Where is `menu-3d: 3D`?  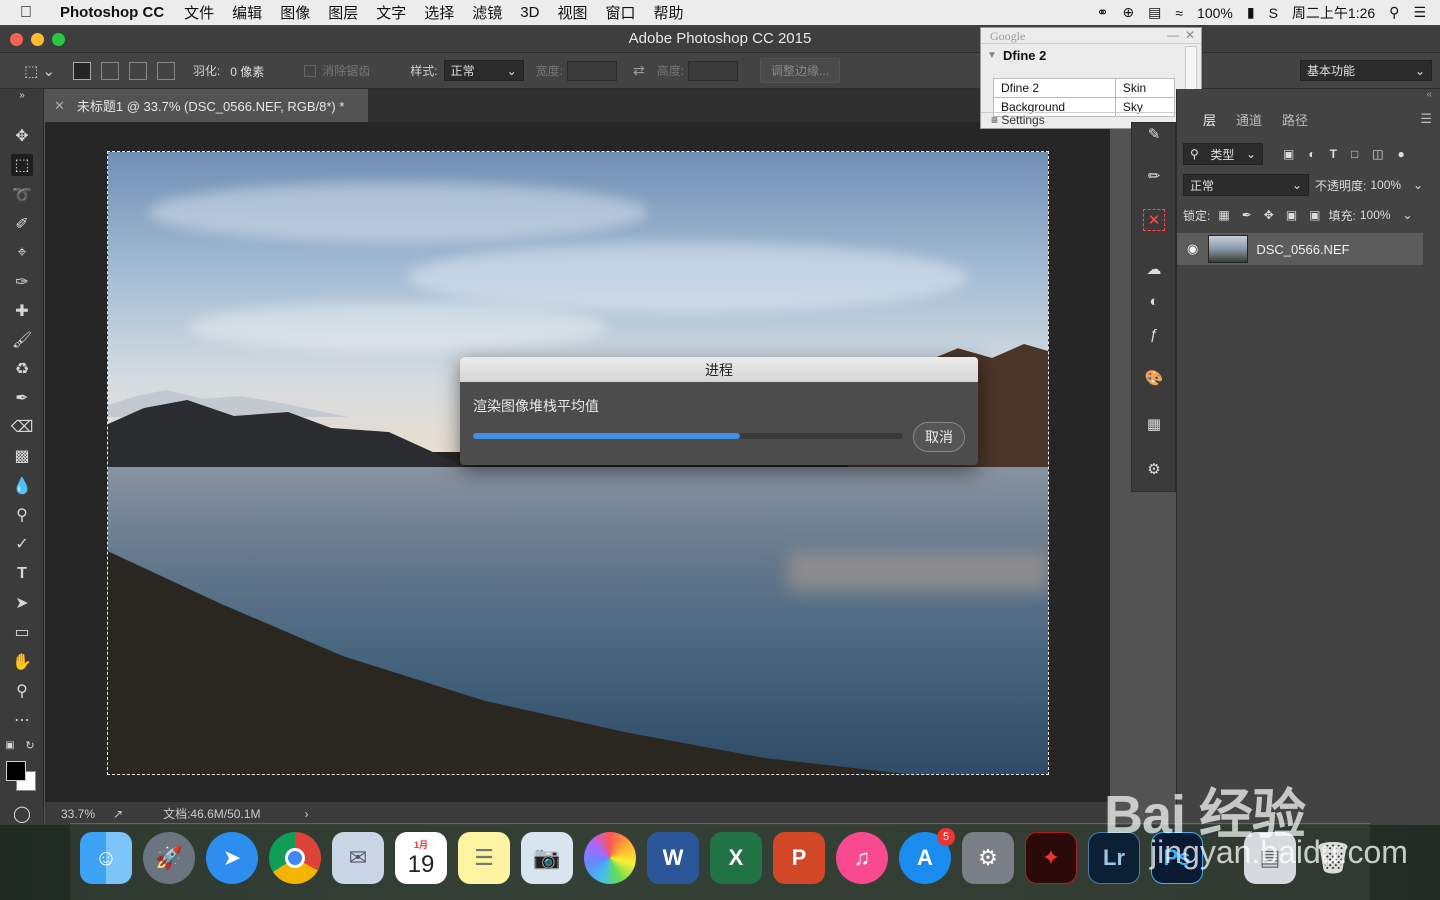
menu-3d: 3D is located at coordinates (529, 12).